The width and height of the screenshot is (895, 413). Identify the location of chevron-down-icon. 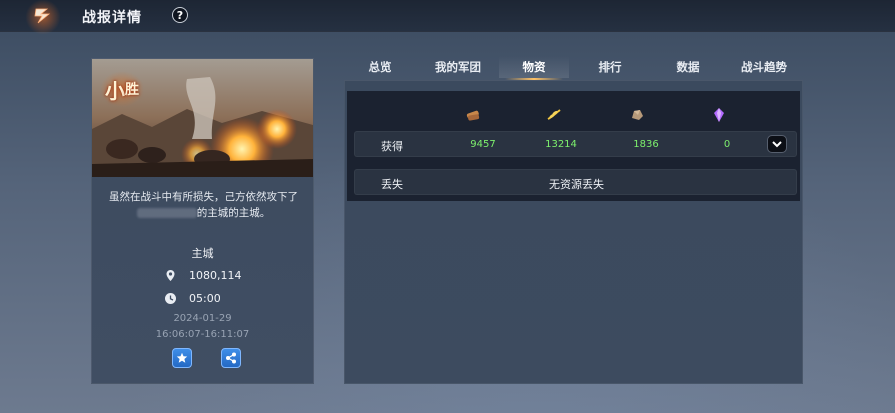
(777, 144).